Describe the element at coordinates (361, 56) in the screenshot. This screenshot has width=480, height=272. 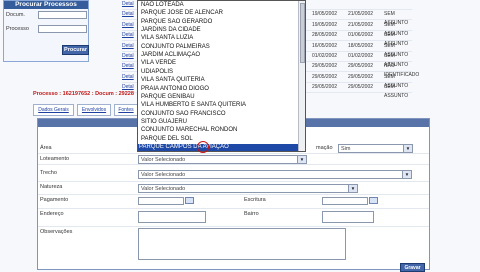
I see `table-cell-date-end: 01/02/2002` at that location.